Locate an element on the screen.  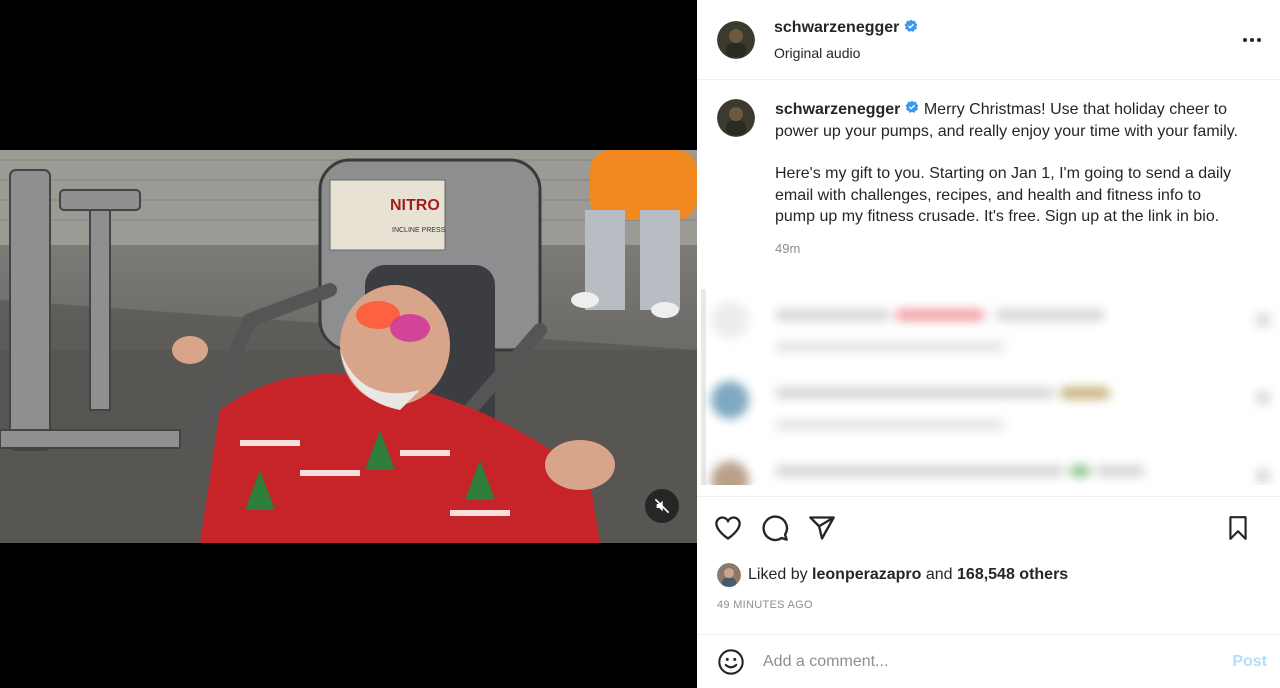
audio-label: Original audio is located at coordinates (846, 53).